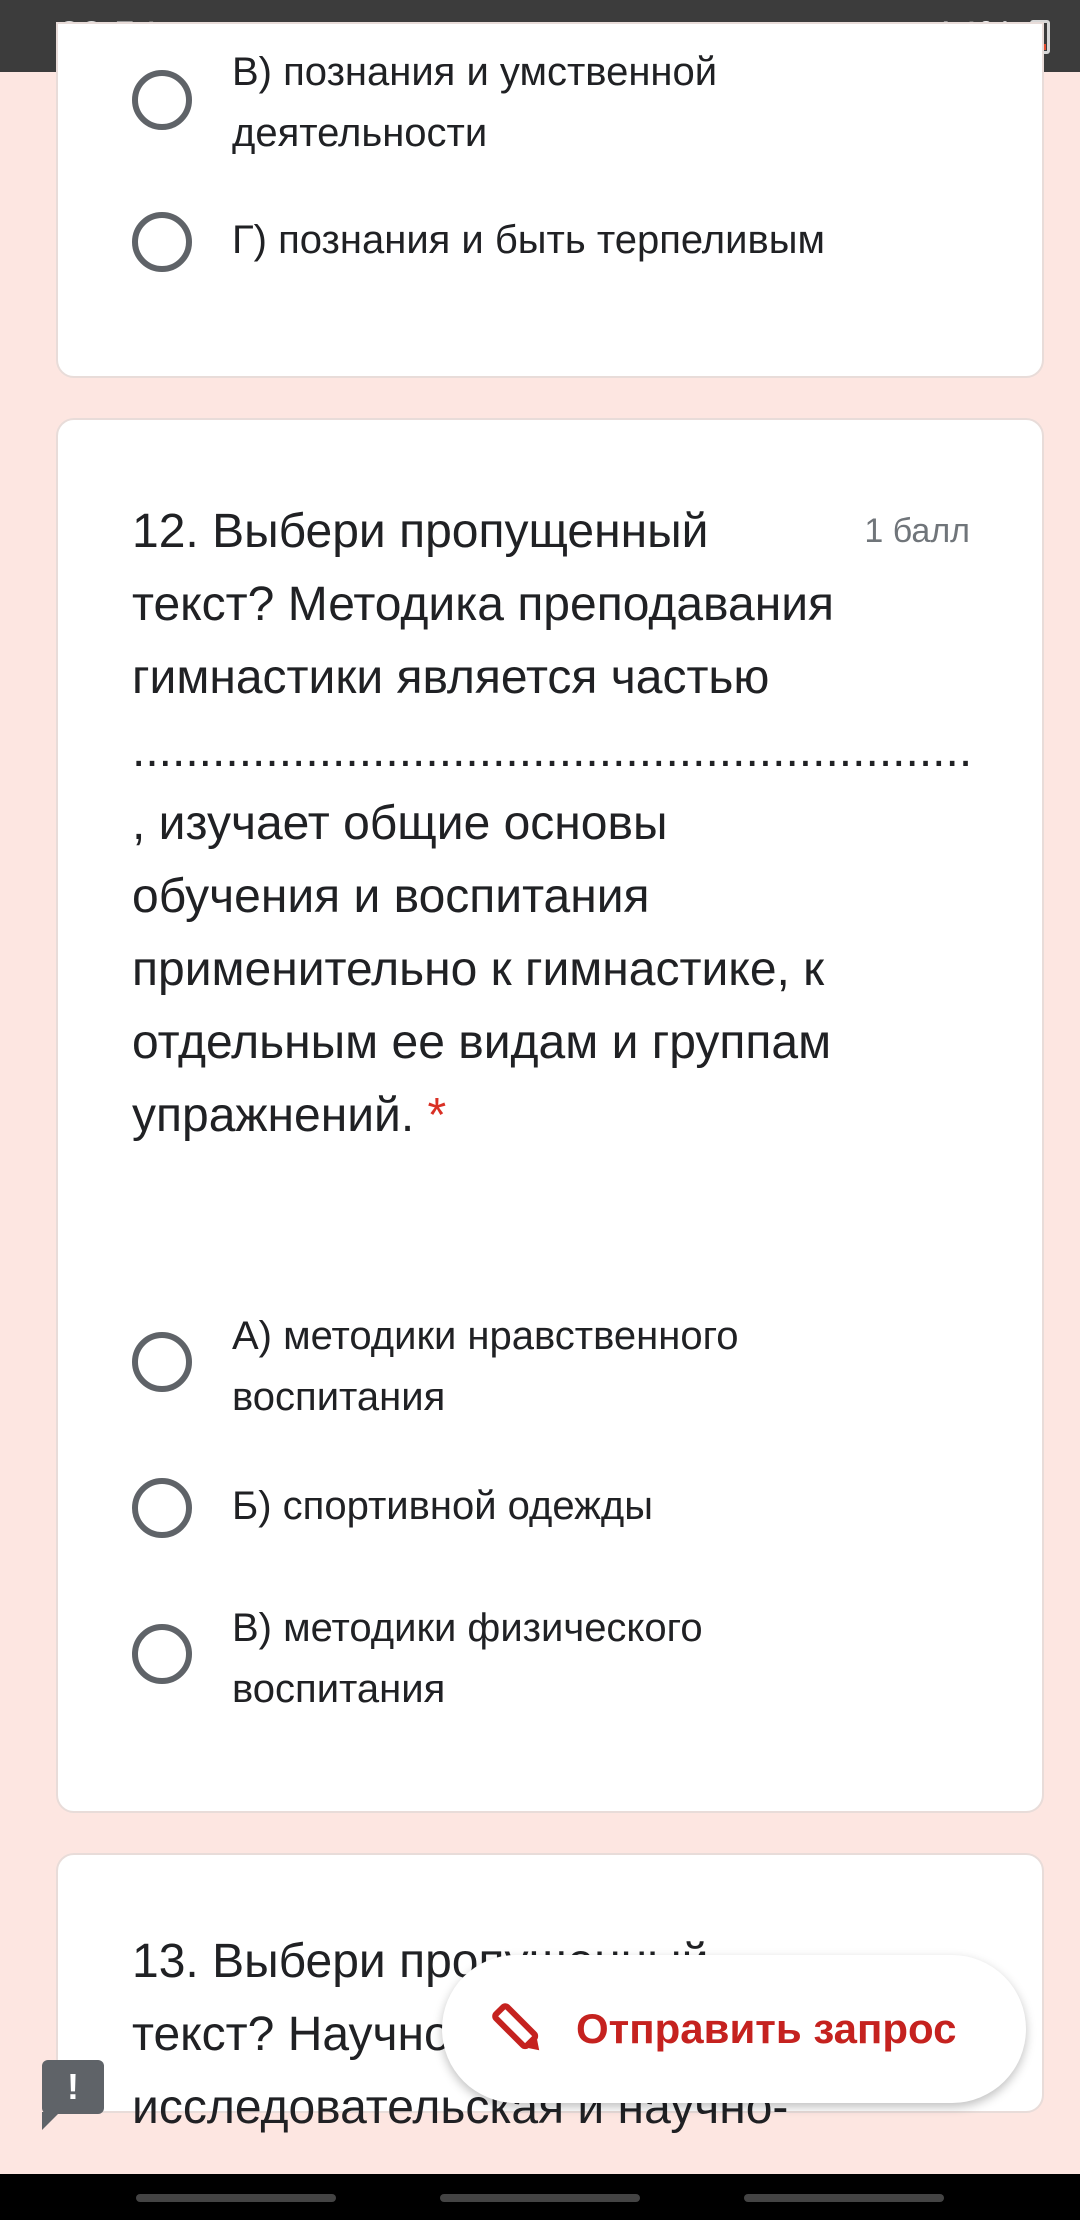 The width and height of the screenshot is (1080, 2220). What do you see at coordinates (236, 2198) in the screenshot?
I see `nav-recents-handle` at bounding box center [236, 2198].